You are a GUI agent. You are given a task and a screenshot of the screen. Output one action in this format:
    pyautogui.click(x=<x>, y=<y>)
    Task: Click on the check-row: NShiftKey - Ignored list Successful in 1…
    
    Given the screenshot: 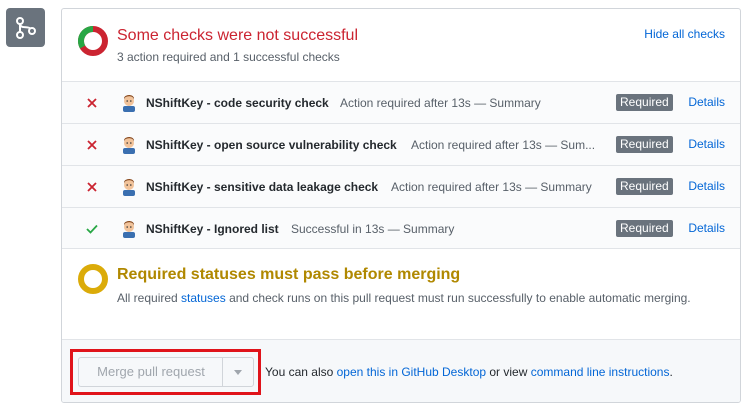 What is the action you would take?
    pyautogui.click(x=401, y=228)
    